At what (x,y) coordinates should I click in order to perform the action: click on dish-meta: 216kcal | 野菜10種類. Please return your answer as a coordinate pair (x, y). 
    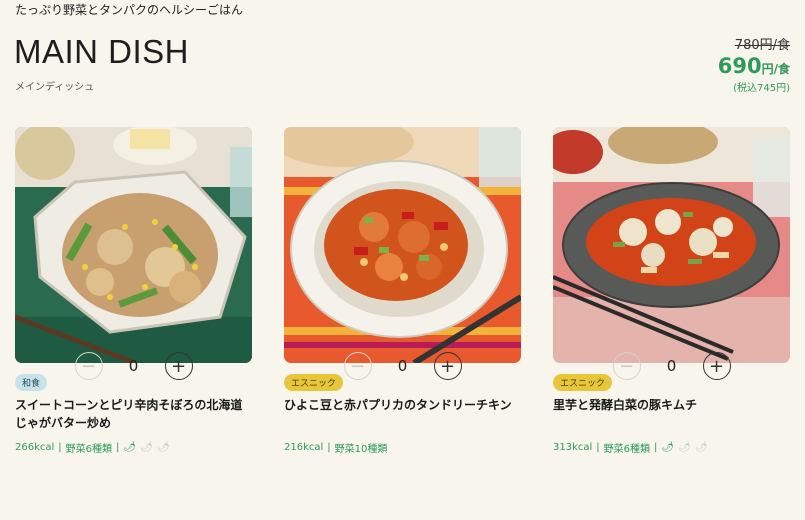
    Looking at the image, I should click on (402, 447).